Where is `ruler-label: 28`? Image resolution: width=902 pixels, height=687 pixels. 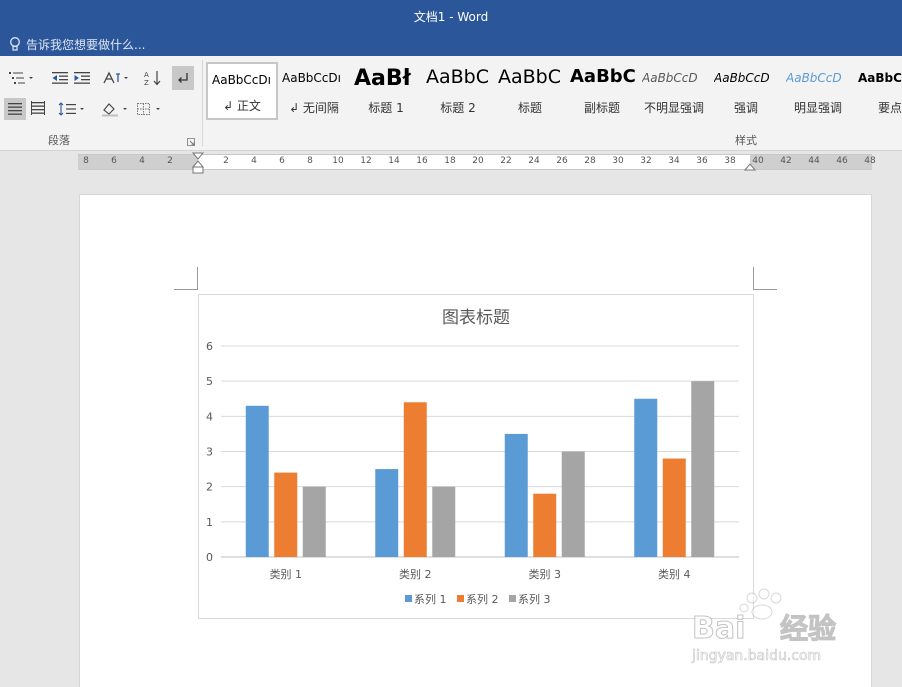 ruler-label: 28 is located at coordinates (590, 161).